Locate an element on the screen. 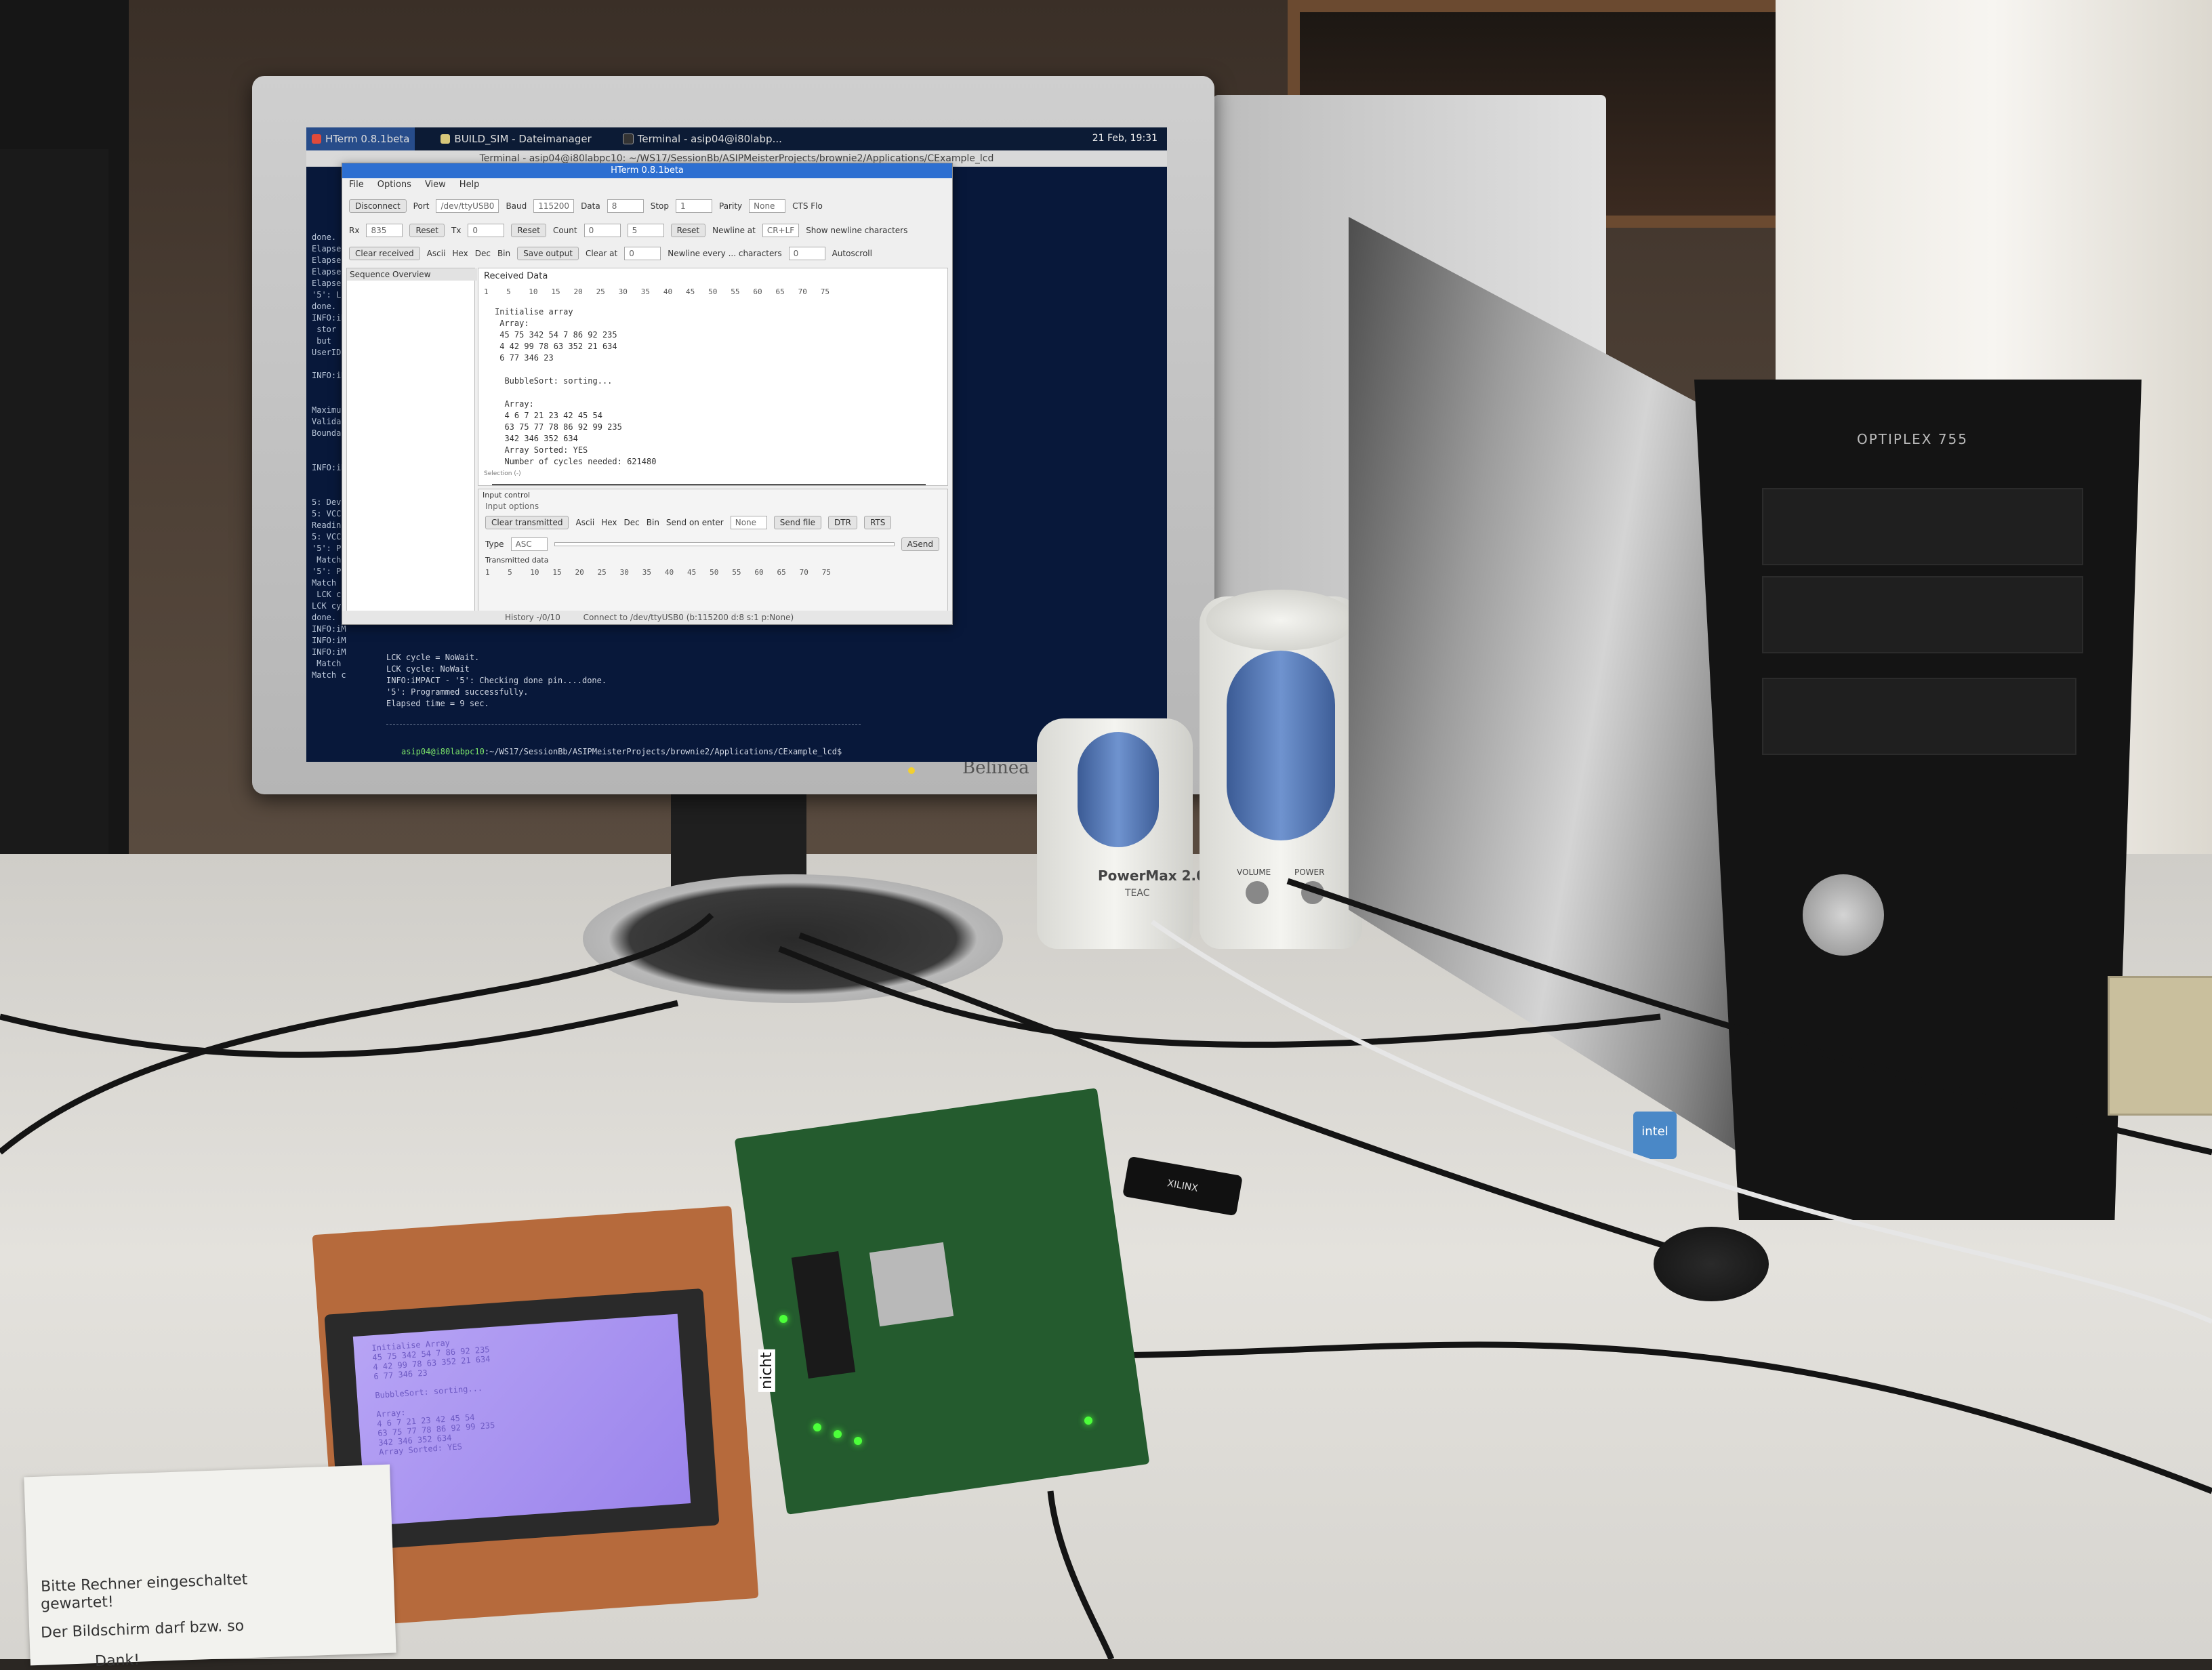 The height and width of the screenshot is (1670, 2212). type-select: ASC is located at coordinates (529, 544).